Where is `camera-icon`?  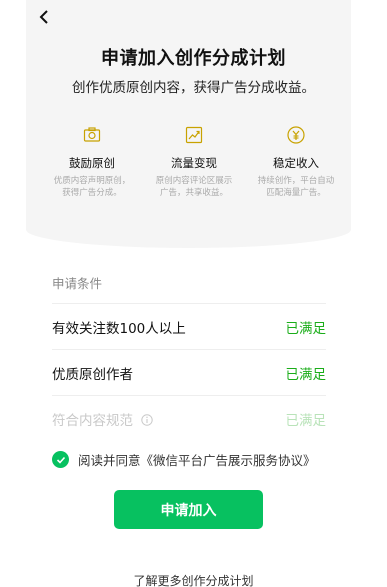 camera-icon is located at coordinates (92, 135).